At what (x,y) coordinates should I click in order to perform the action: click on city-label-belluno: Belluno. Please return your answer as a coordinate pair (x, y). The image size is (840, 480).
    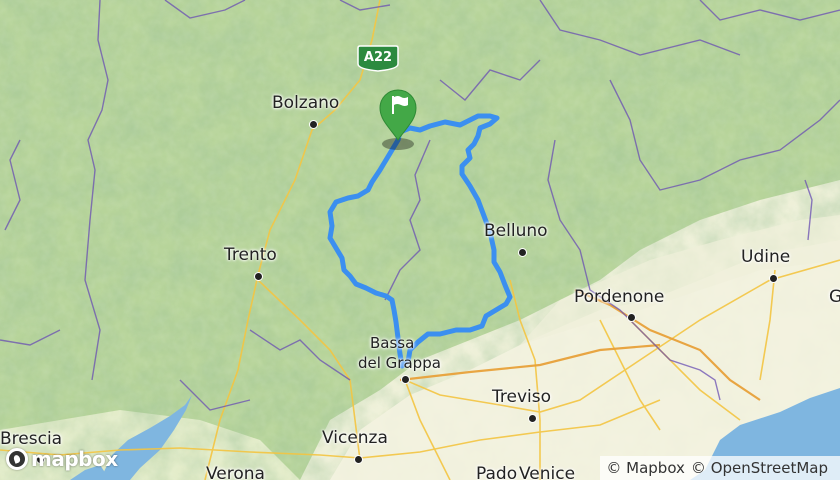
    Looking at the image, I should click on (516, 231).